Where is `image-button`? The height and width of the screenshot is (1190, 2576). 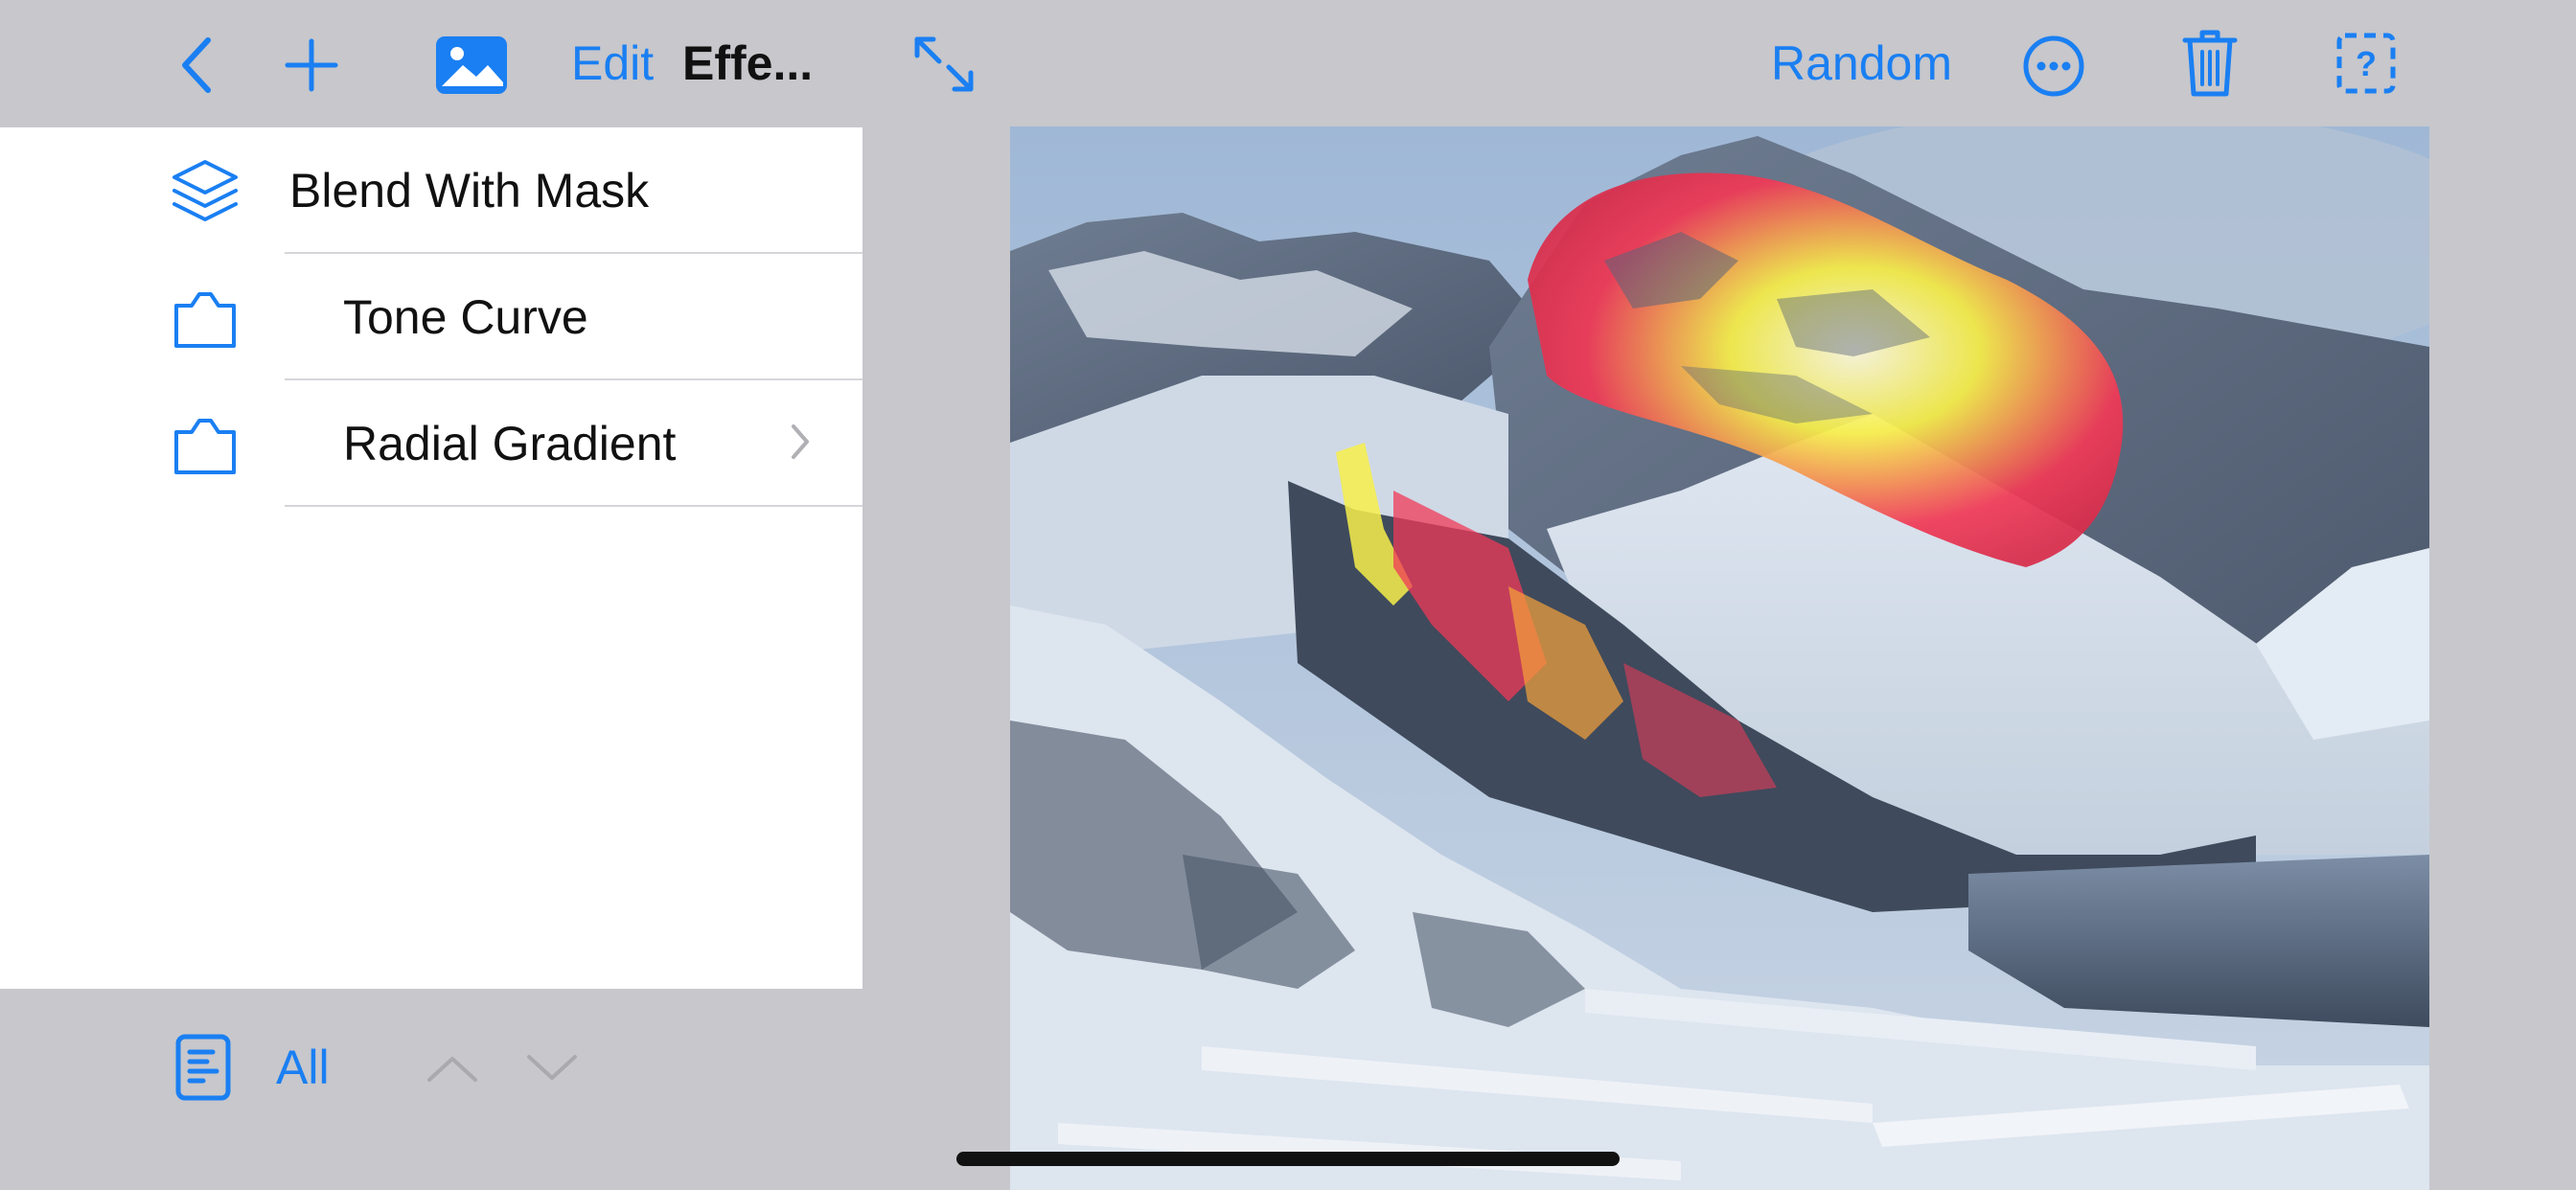 image-button is located at coordinates (471, 66).